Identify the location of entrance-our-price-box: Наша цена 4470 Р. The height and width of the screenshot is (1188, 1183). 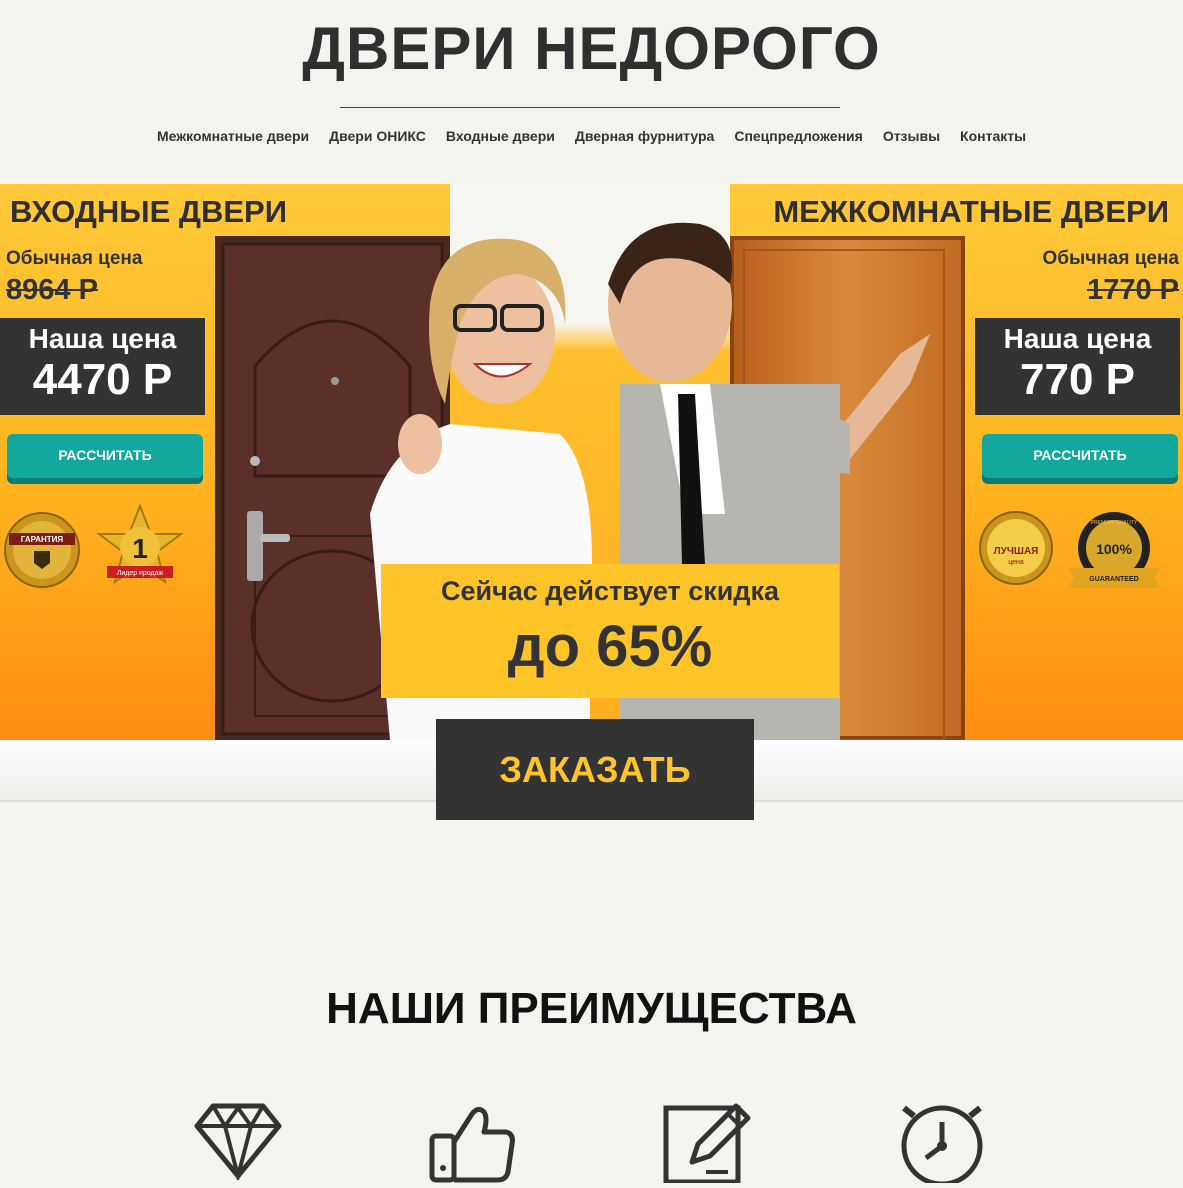
(102, 366).